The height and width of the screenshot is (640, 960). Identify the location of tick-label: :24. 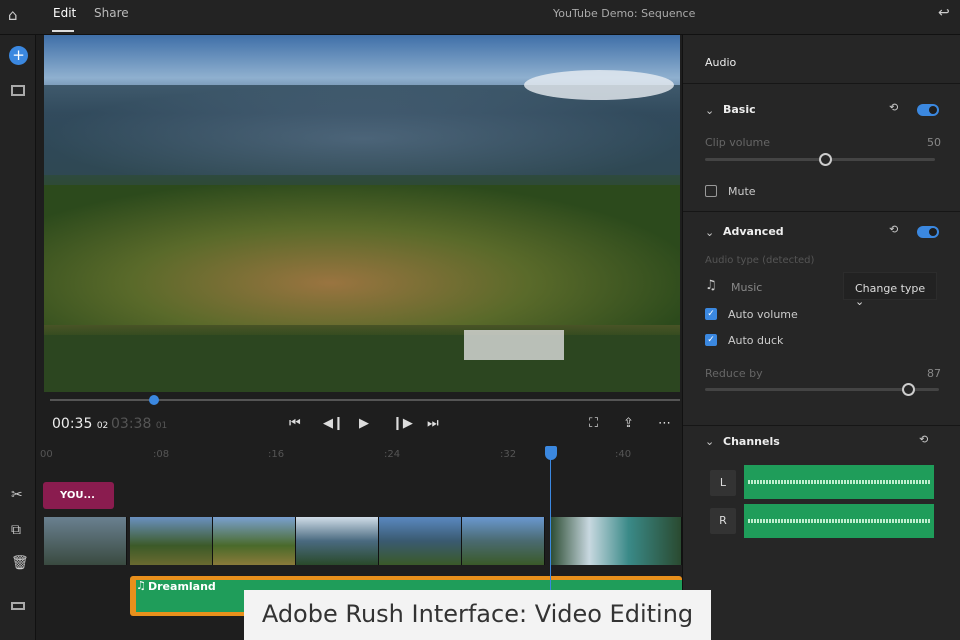
(392, 454).